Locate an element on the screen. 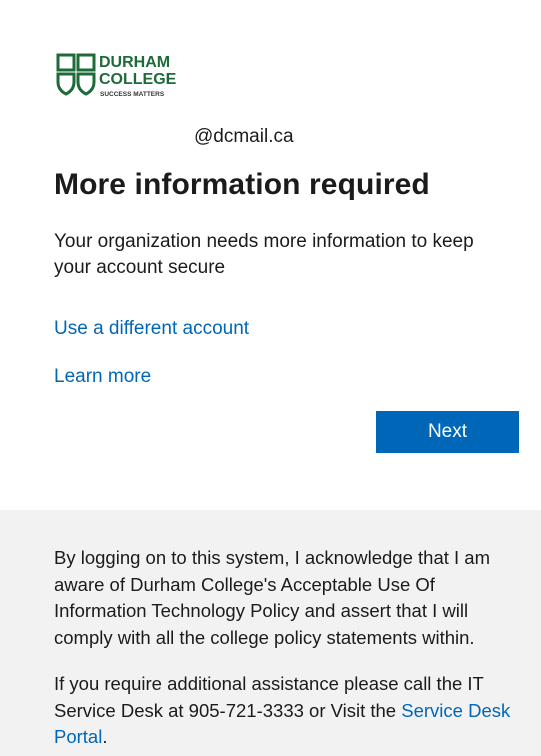  page-title: More information required is located at coordinates (242, 184).